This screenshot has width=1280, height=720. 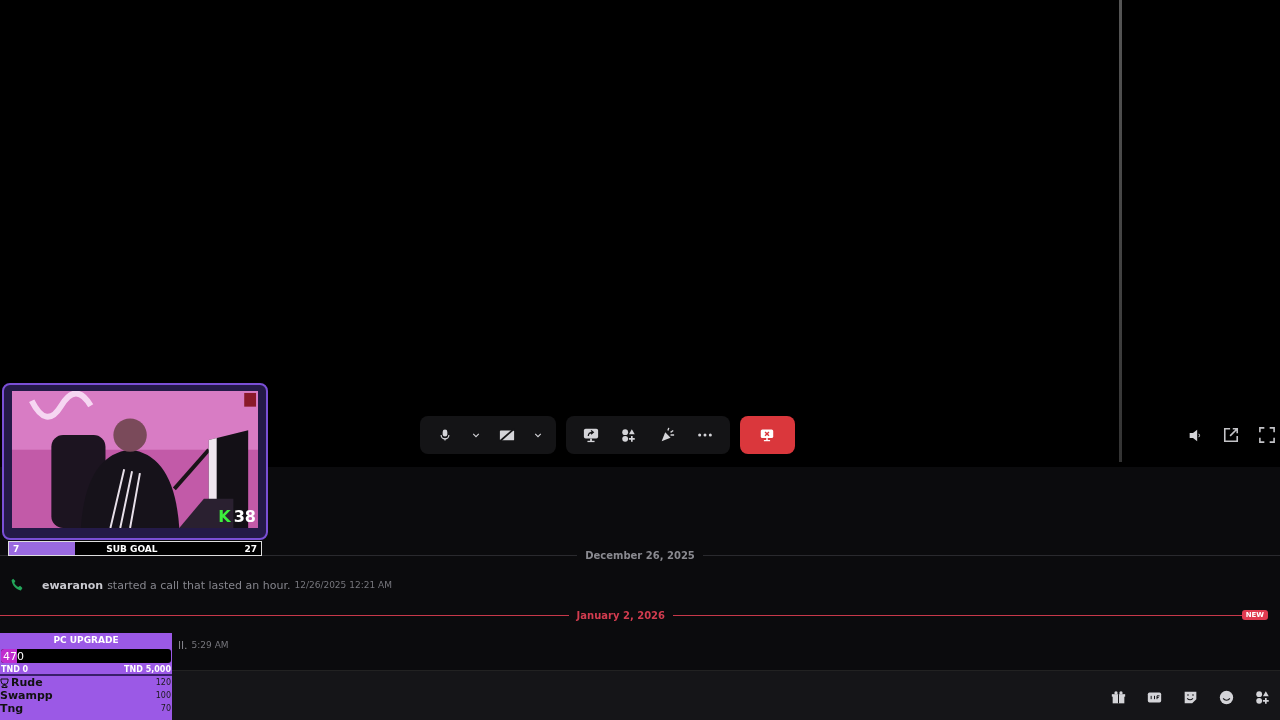 What do you see at coordinates (15, 669) in the screenshot?
I see `donation-min: TND 0` at bounding box center [15, 669].